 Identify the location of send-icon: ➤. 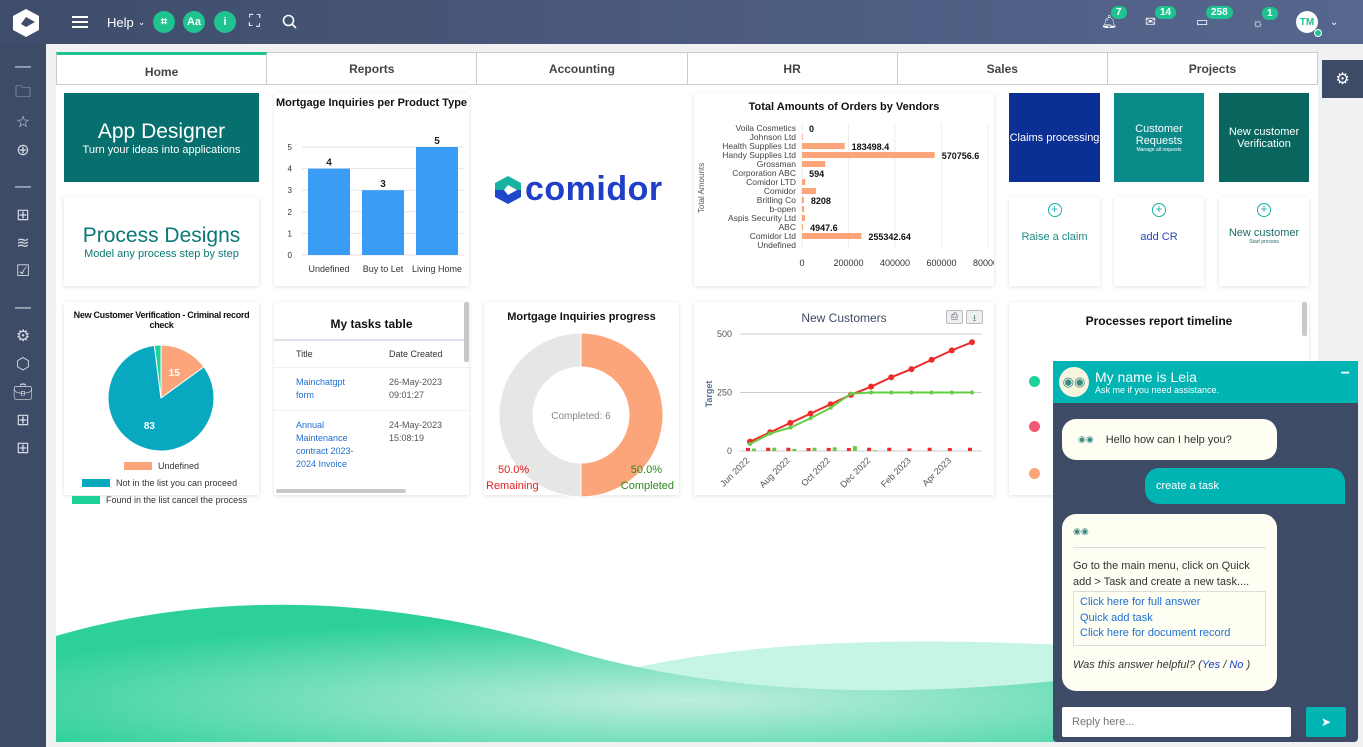
(1326, 722).